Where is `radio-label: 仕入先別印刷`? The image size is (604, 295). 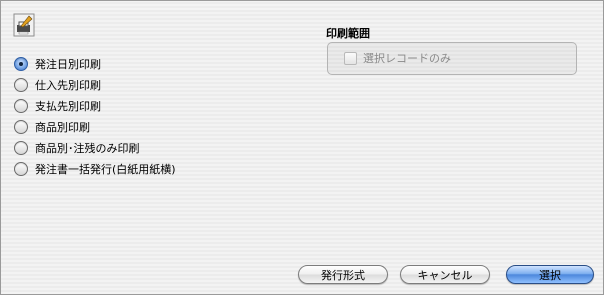 radio-label: 仕入先別印刷 is located at coordinates (68, 85).